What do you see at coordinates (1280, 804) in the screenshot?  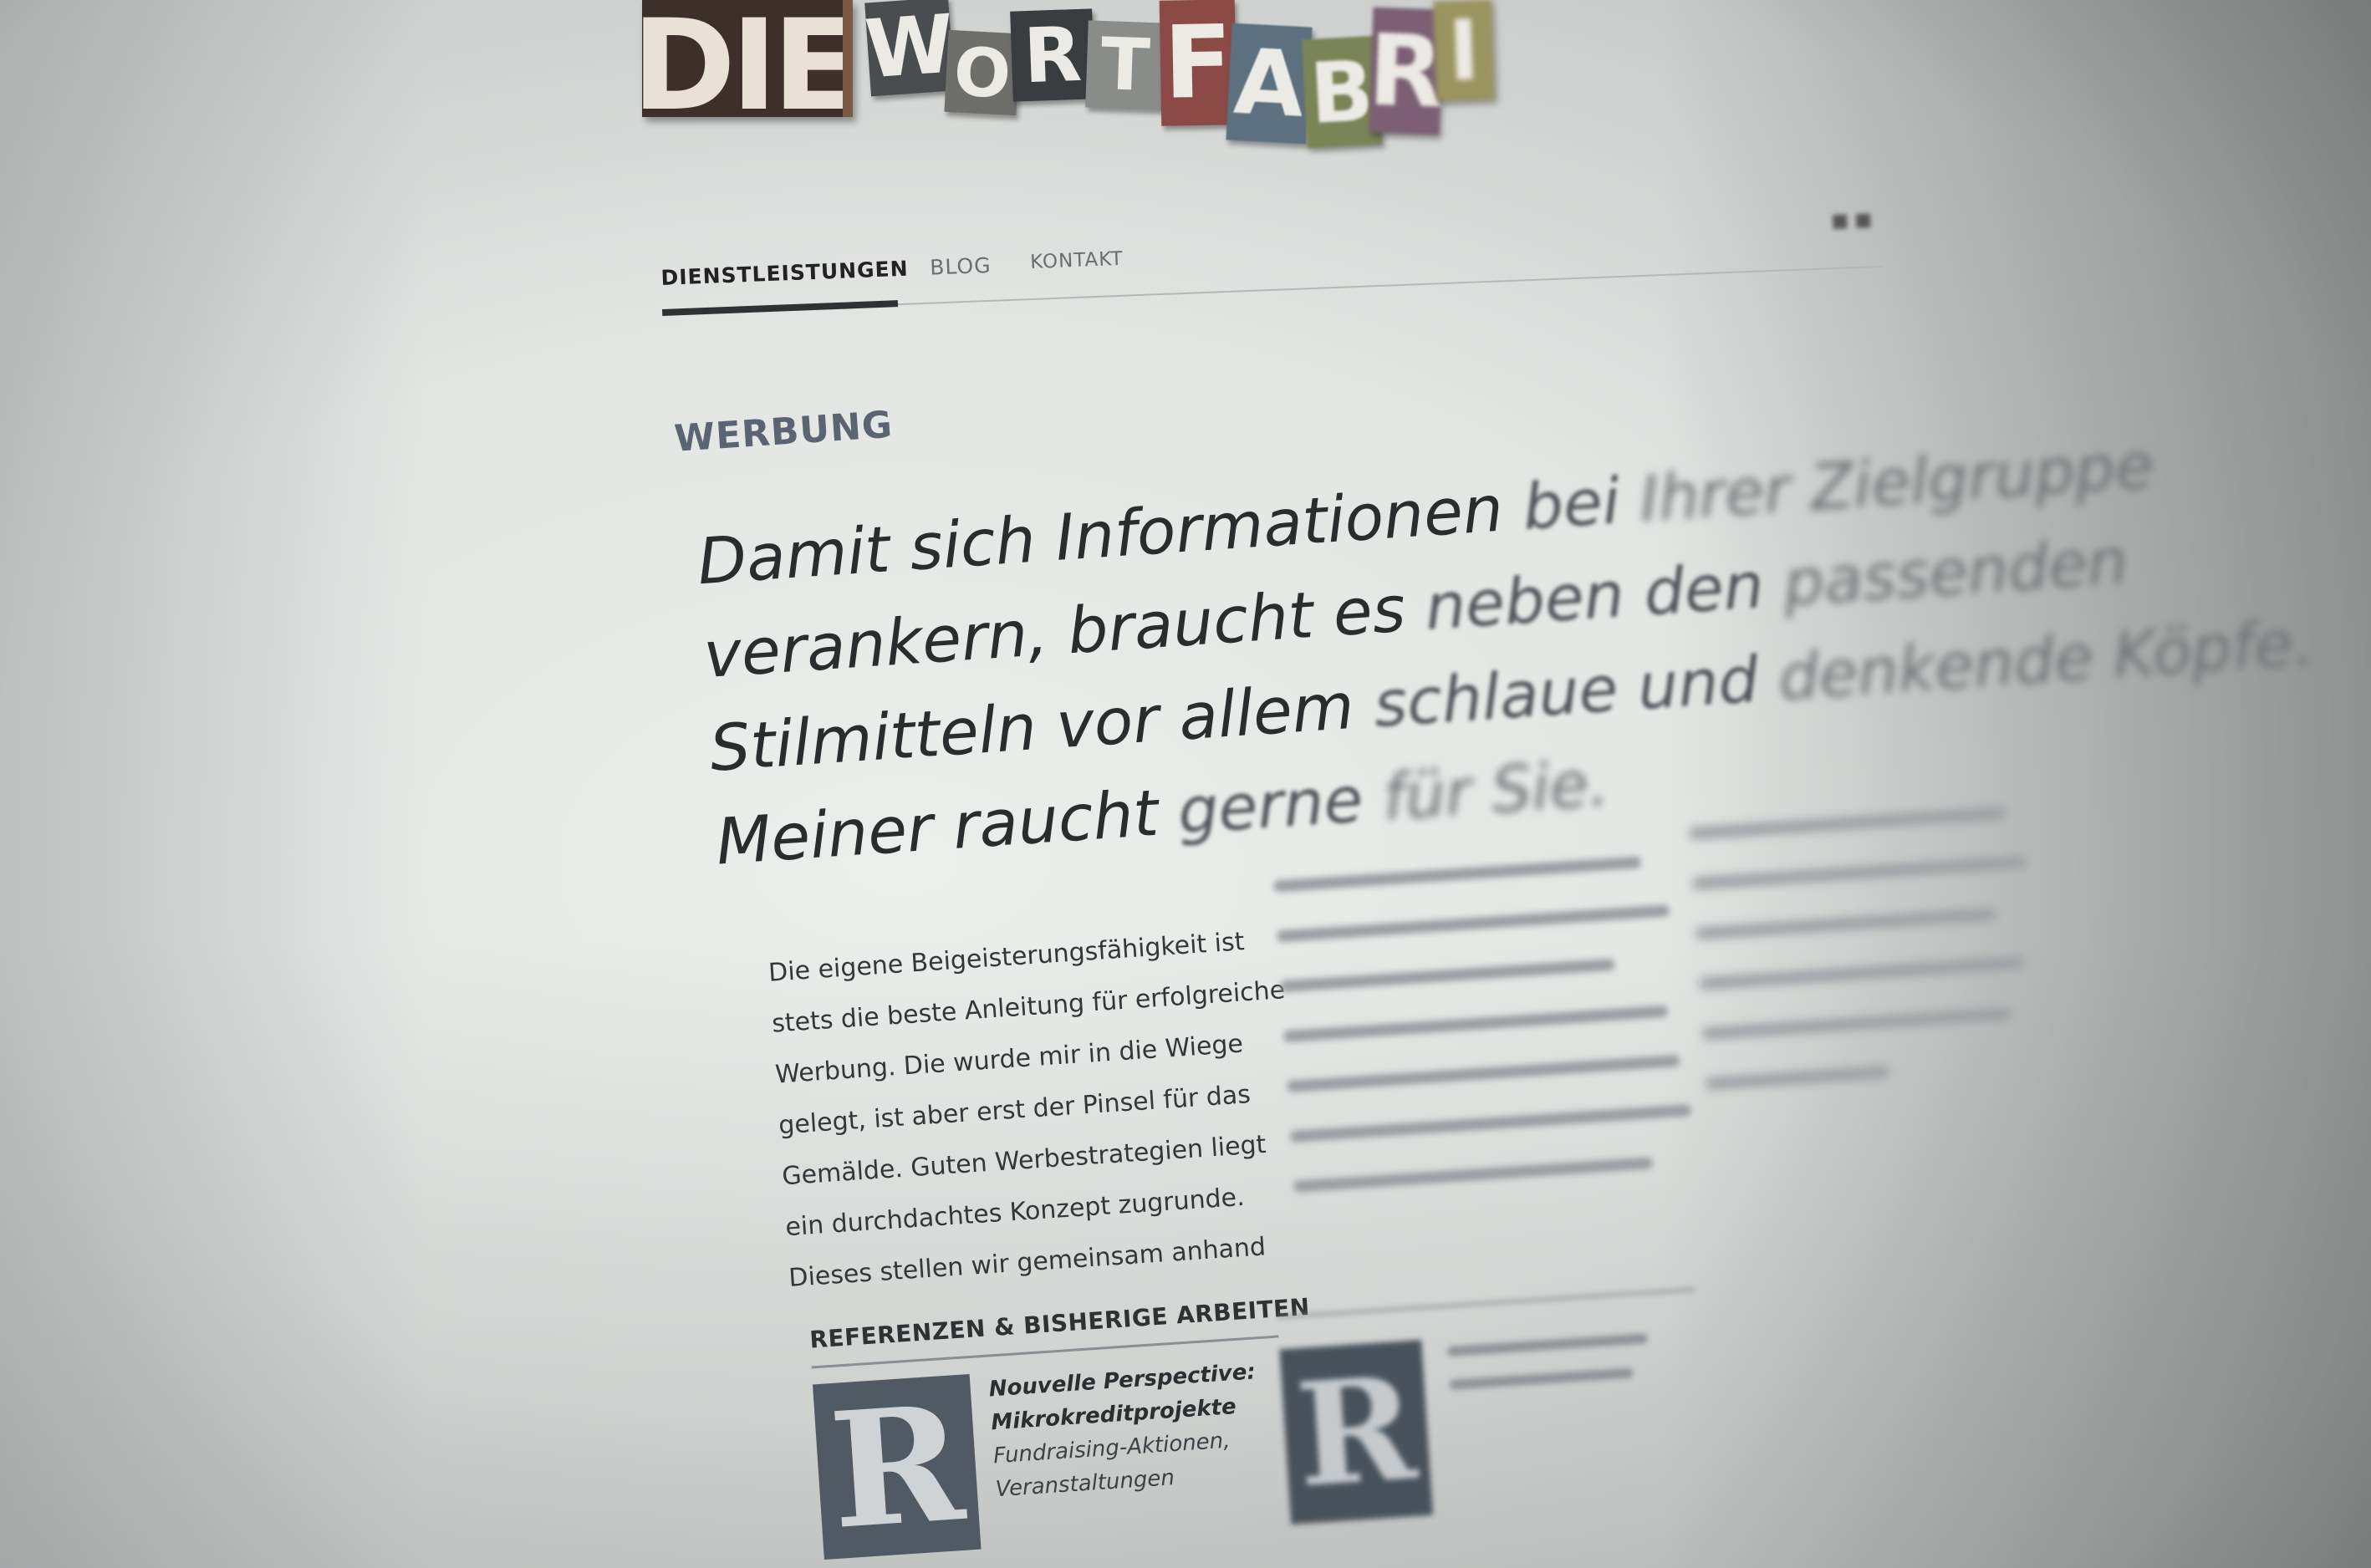 I see `headline-text: gerne` at bounding box center [1280, 804].